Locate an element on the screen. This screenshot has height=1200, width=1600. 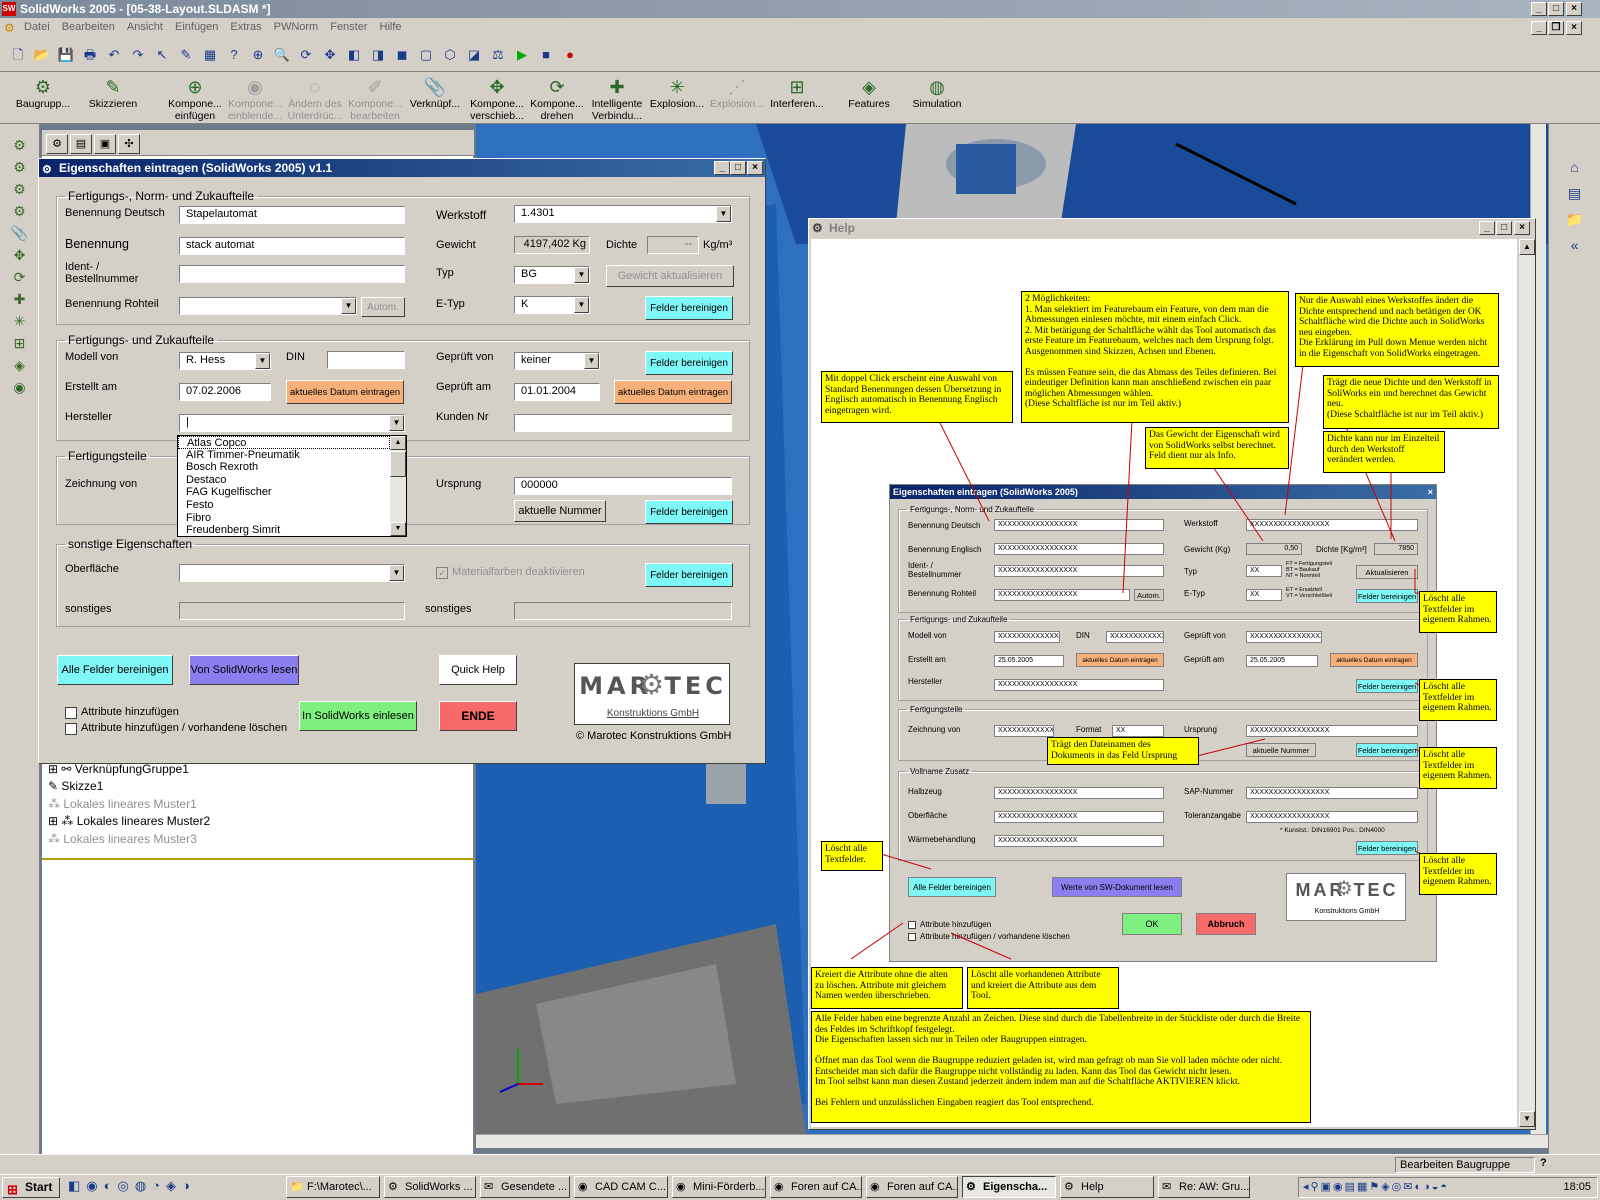
tab-feature-tree: ⚙ is located at coordinates (57, 144).